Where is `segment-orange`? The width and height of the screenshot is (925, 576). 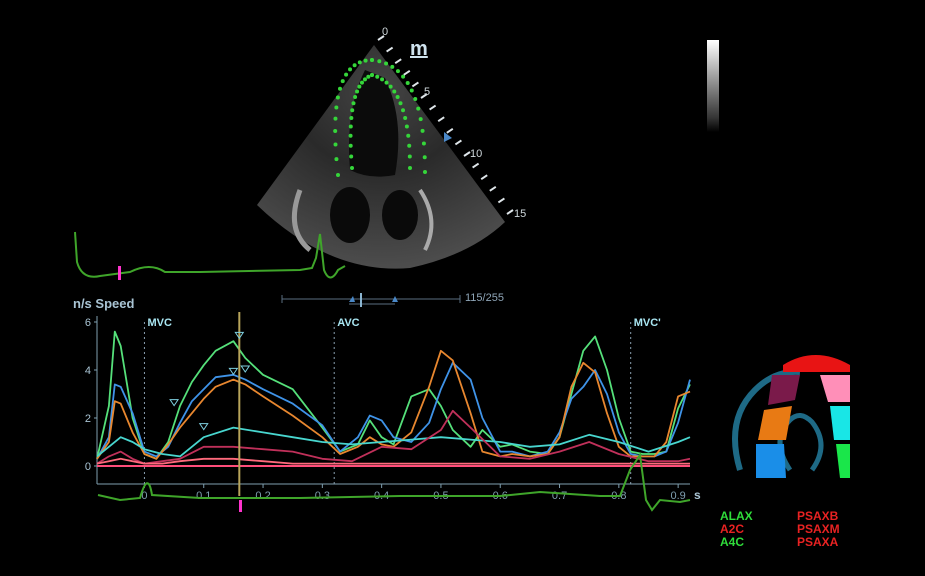
segment-orange is located at coordinates (775, 423).